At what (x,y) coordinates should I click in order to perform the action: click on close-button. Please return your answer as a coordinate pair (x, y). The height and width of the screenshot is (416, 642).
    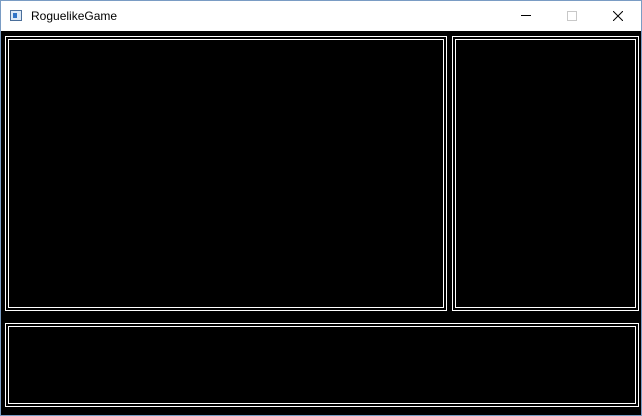
    Looking at the image, I should click on (618, 16).